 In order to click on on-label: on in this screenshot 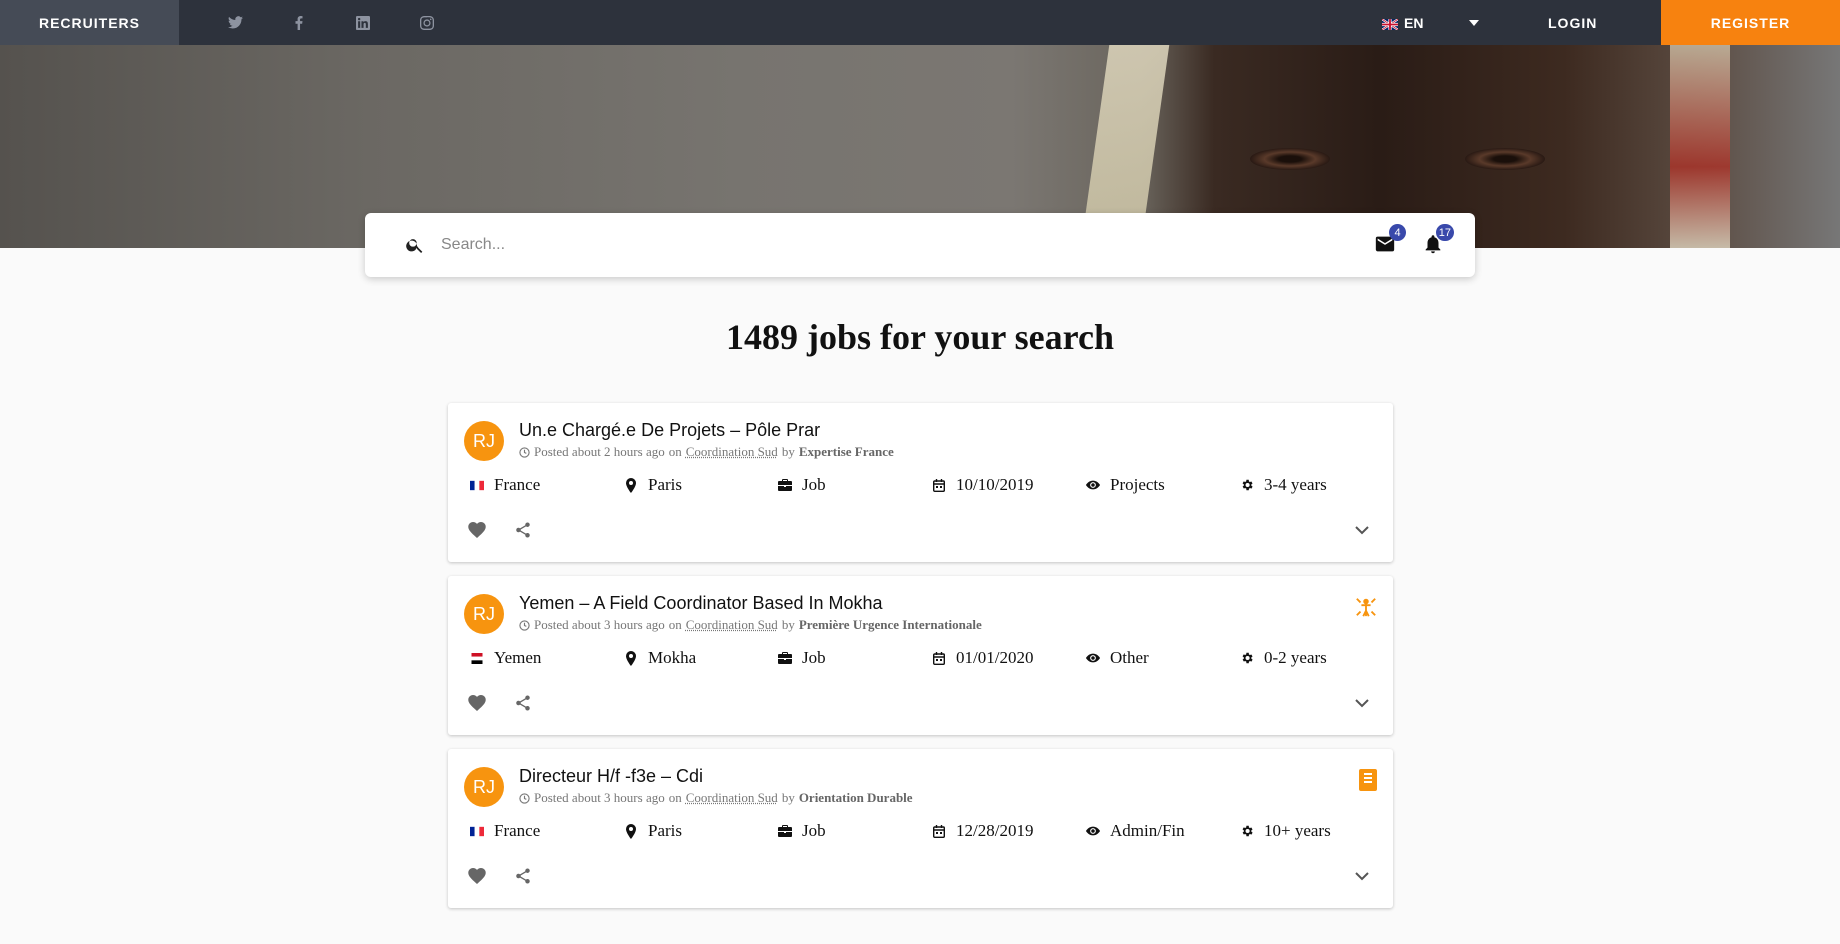, I will do `click(675, 451)`.